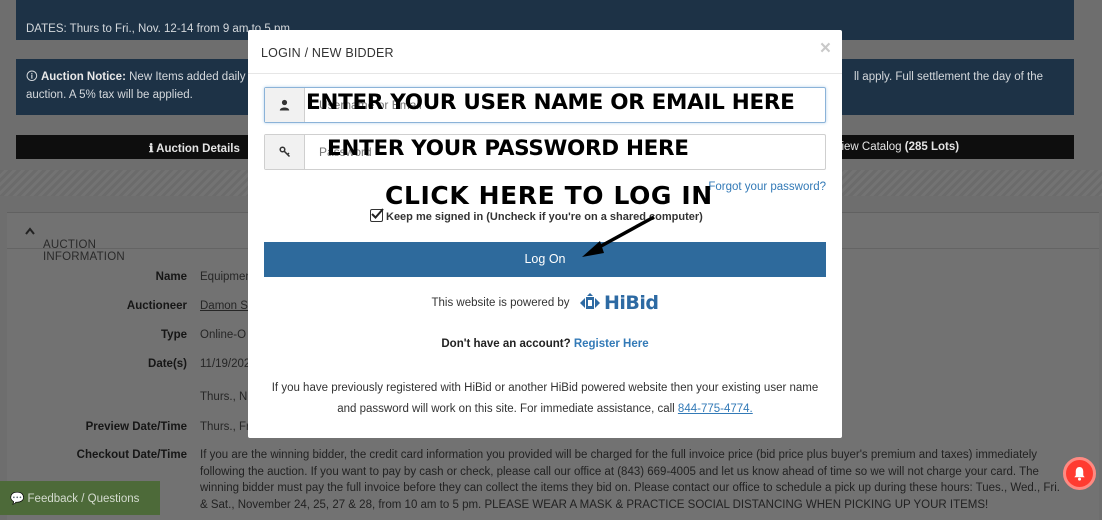 This screenshot has height=520, width=1102. I want to click on panel-title: AUCTION INFORMATION, so click(84, 251).